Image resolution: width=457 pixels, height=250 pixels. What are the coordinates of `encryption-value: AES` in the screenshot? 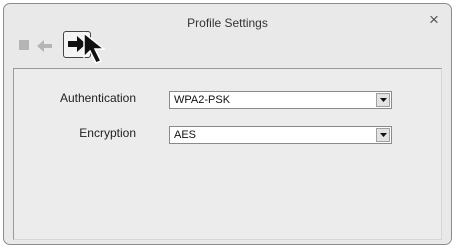 It's located at (185, 135).